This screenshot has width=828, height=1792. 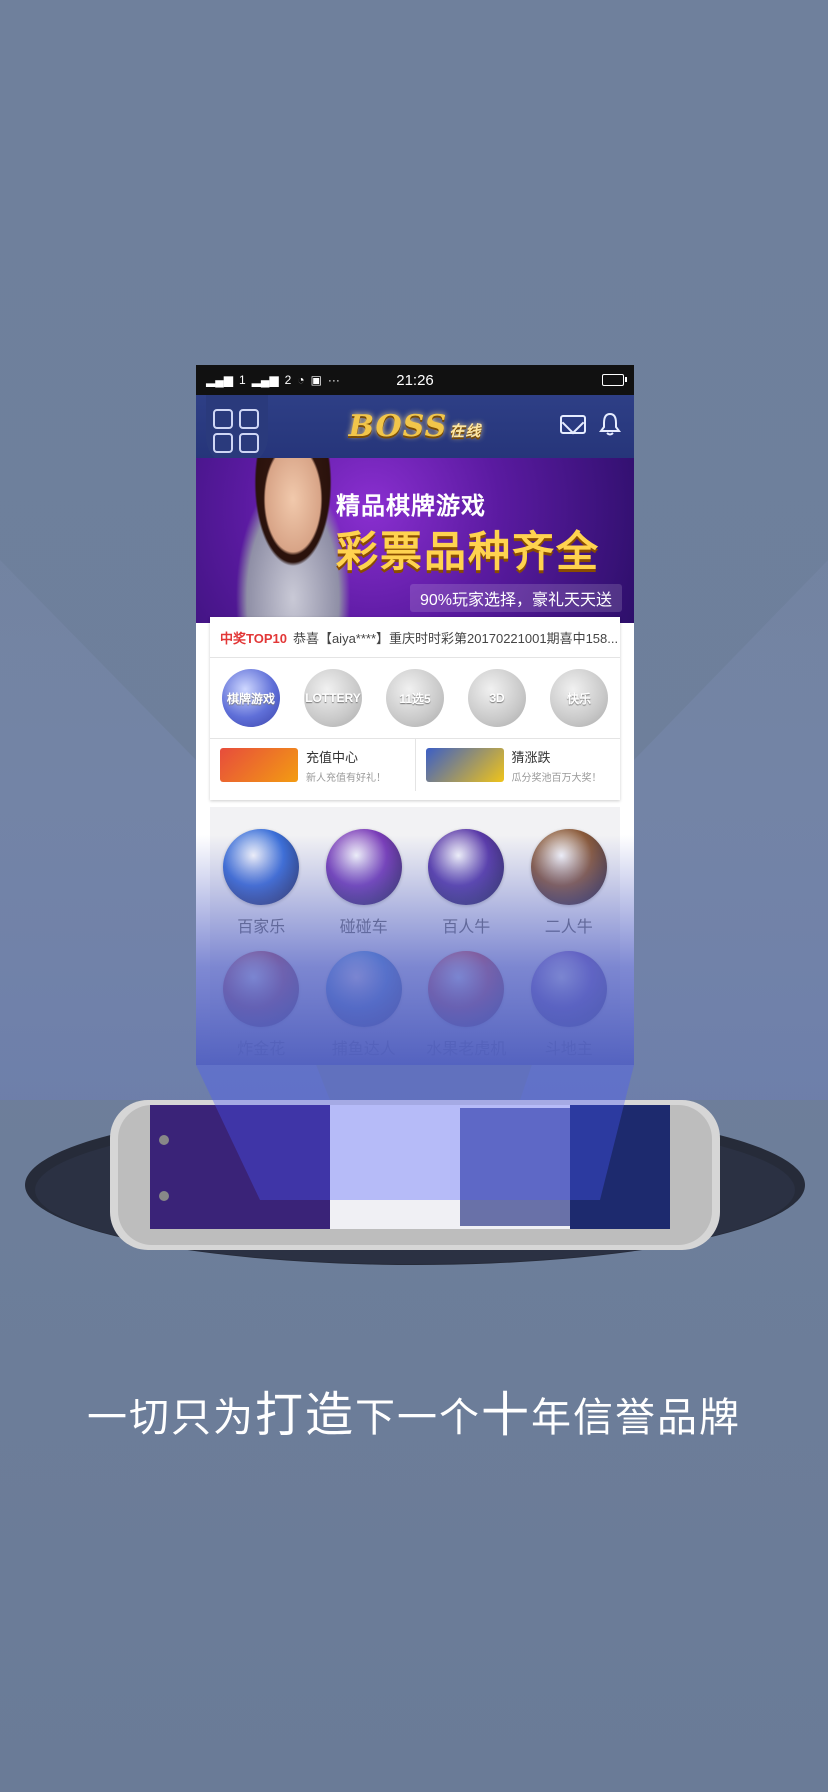 What do you see at coordinates (304, 1415) in the screenshot?
I see `slogan-part-2: 打造` at bounding box center [304, 1415].